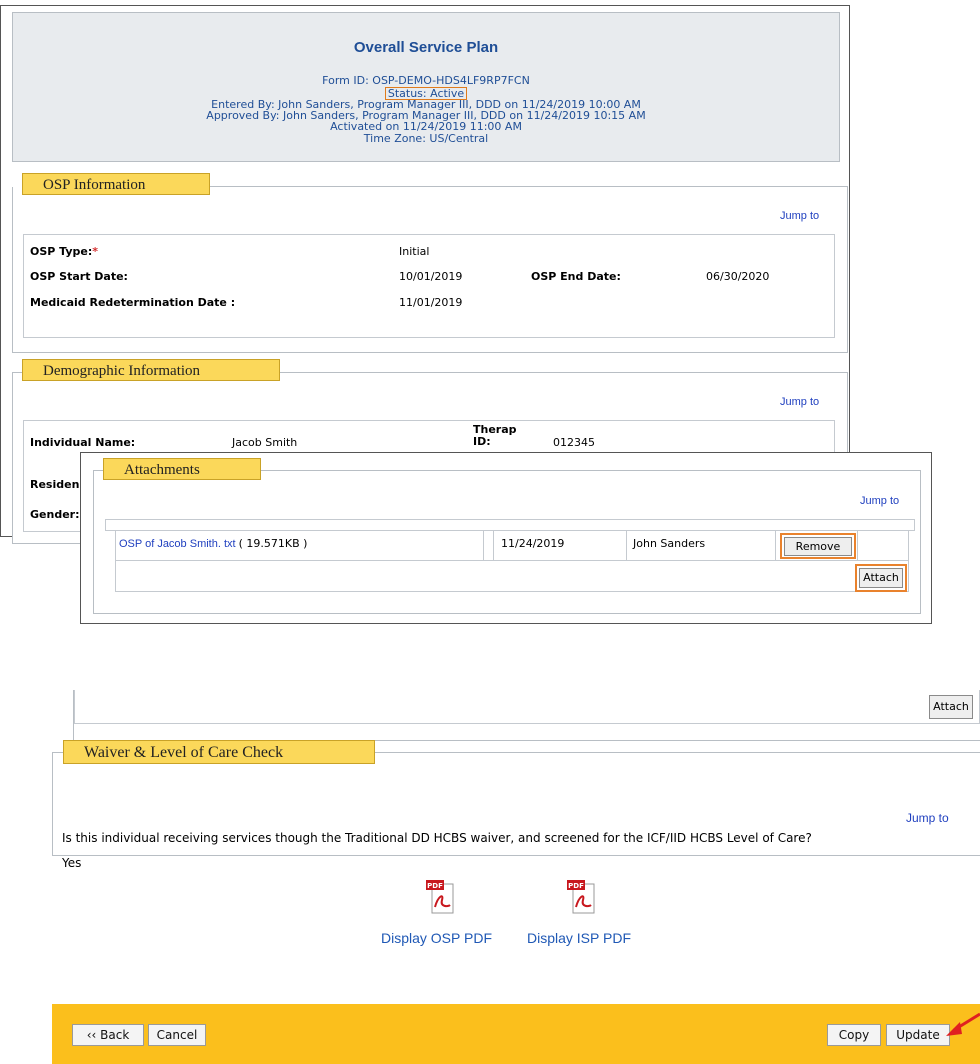  Describe the element at coordinates (533, 543) in the screenshot. I see `attachment-date: 11/24/2019` at that location.